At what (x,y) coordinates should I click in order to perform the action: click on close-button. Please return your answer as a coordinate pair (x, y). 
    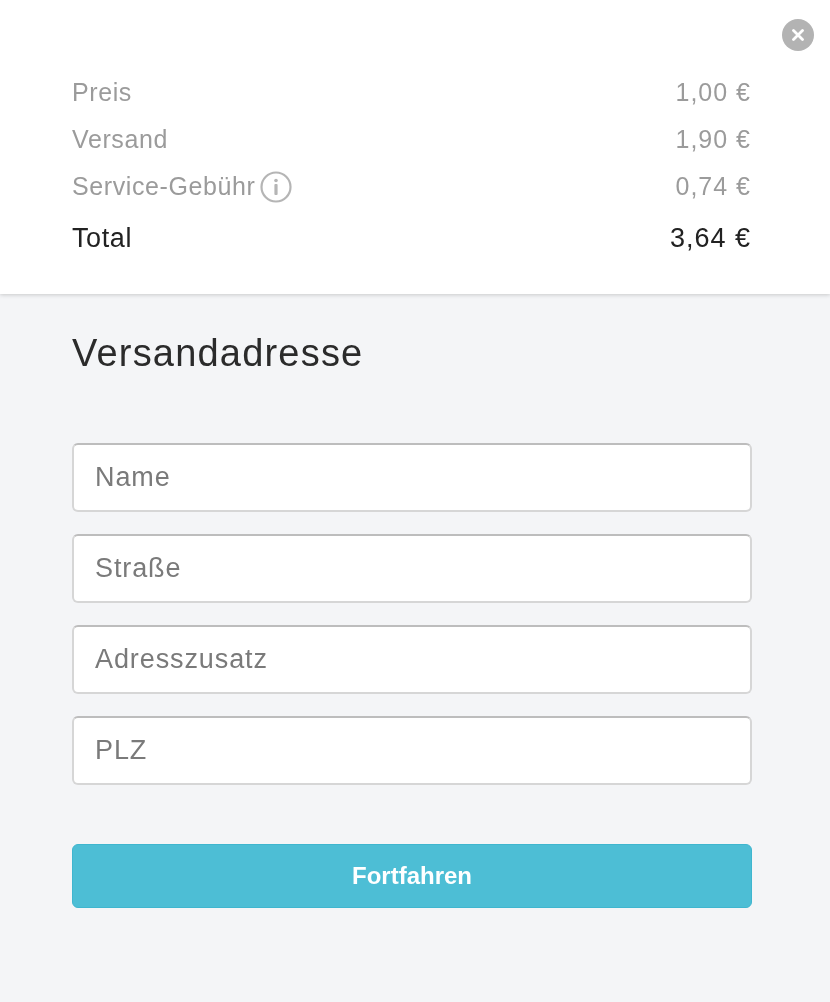
    Looking at the image, I should click on (798, 35).